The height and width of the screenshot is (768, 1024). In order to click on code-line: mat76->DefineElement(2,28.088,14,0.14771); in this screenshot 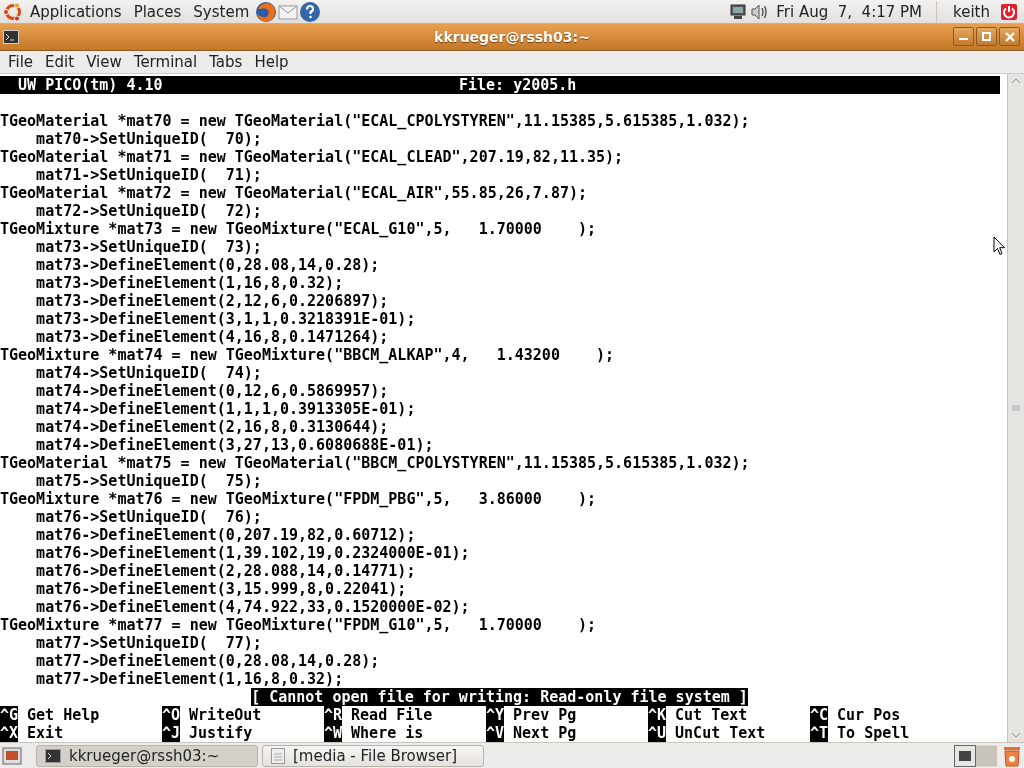, I will do `click(225, 571)`.